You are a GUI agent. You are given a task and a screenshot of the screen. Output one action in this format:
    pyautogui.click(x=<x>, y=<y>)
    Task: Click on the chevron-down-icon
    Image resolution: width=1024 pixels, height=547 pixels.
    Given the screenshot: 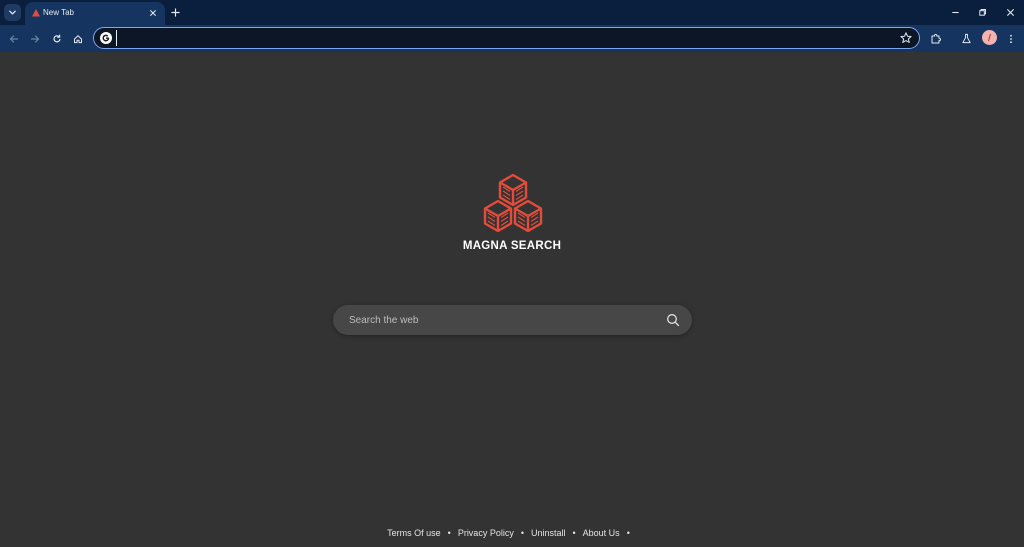 What is the action you would take?
    pyautogui.click(x=12, y=12)
    